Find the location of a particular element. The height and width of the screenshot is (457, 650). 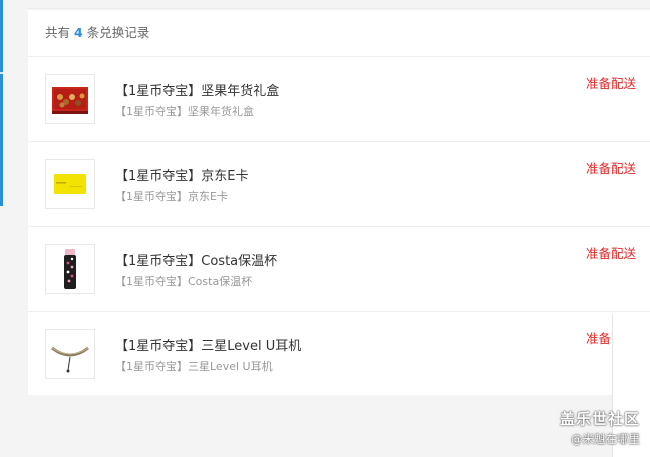

top-divider is located at coordinates (339, 4).